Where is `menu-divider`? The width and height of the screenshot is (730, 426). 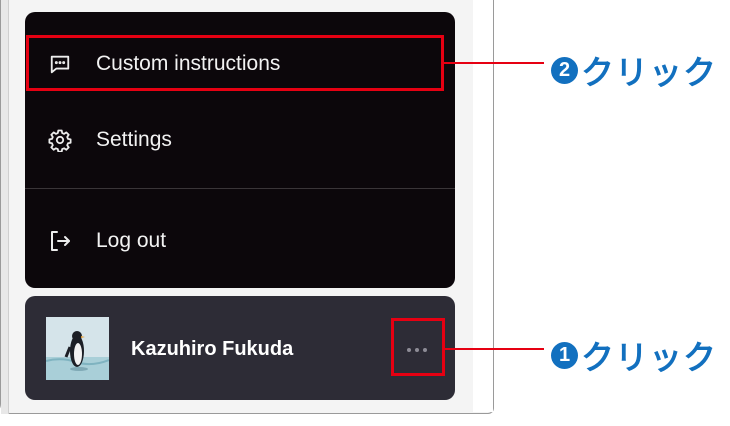 menu-divider is located at coordinates (240, 188).